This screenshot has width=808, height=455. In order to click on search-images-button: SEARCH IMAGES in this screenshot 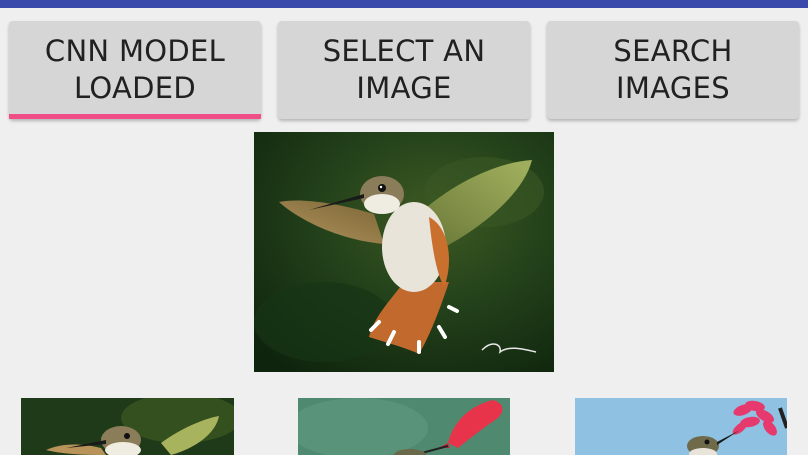, I will do `click(673, 70)`.